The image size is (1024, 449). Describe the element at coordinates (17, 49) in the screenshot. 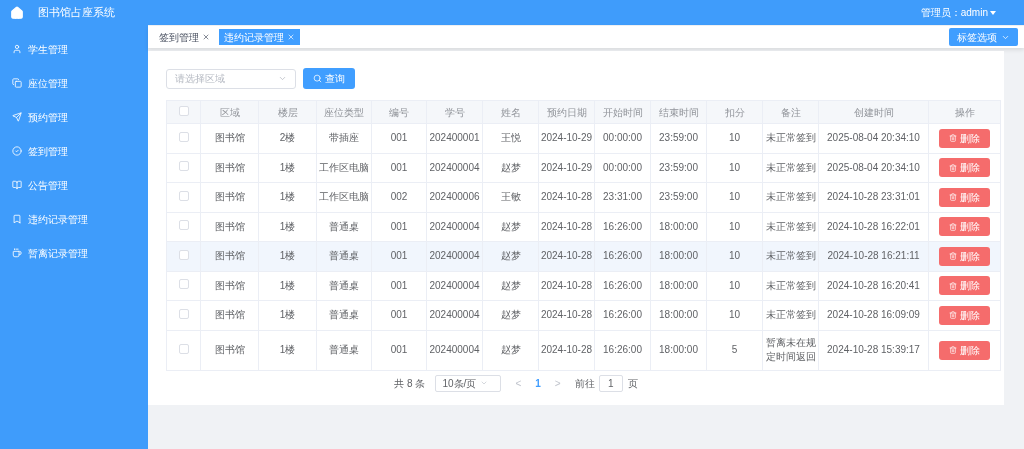

I see `user-icon` at that location.